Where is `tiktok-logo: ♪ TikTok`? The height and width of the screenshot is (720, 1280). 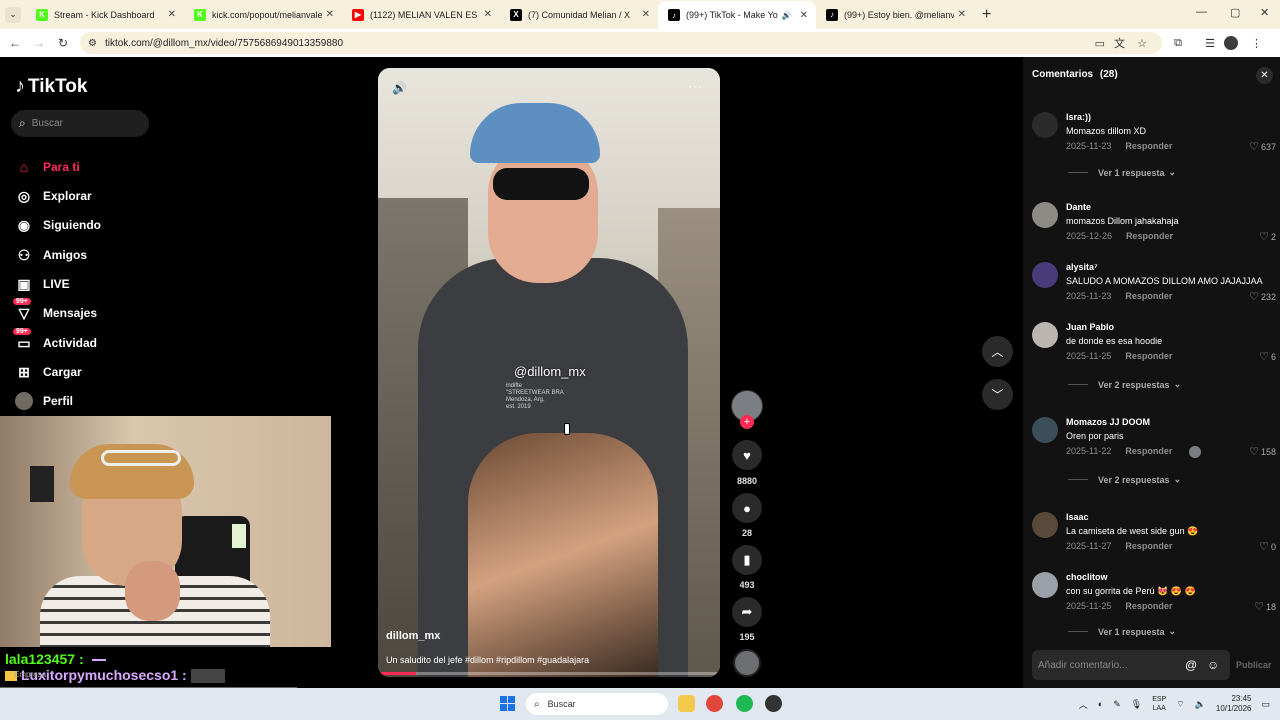
tiktok-logo: ♪ TikTok is located at coordinates (51, 86).